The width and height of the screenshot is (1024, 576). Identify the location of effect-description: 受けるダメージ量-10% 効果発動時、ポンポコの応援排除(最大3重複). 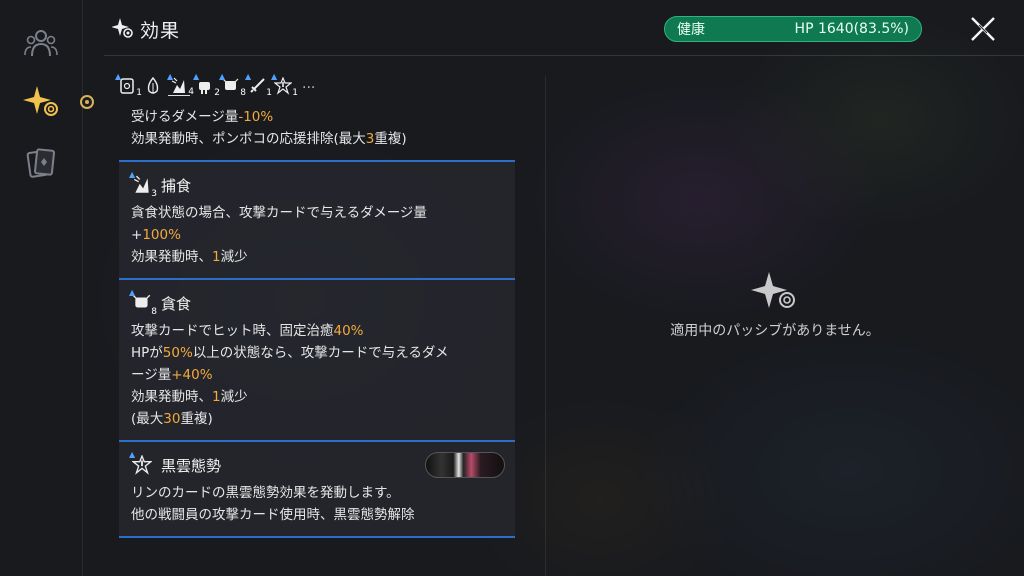
(269, 128).